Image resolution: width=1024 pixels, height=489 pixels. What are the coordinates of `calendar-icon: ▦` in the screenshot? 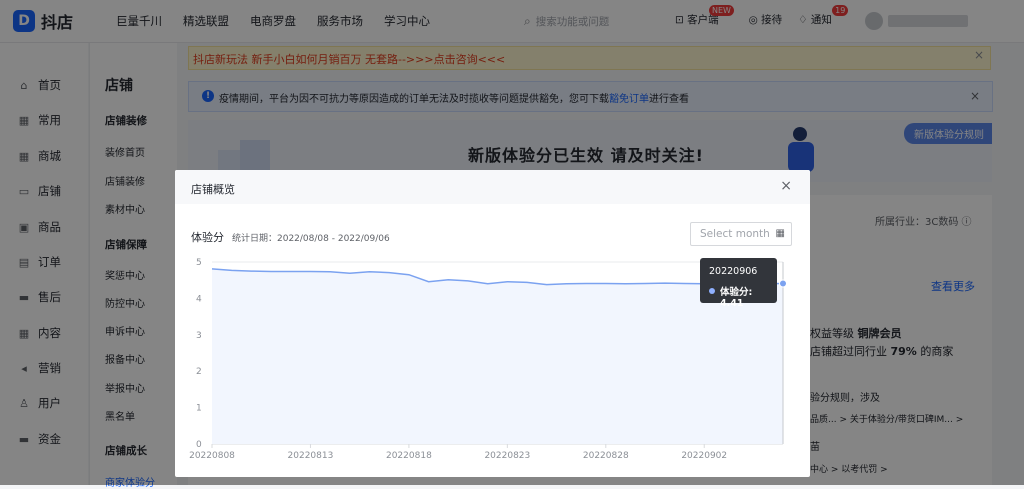 It's located at (780, 233).